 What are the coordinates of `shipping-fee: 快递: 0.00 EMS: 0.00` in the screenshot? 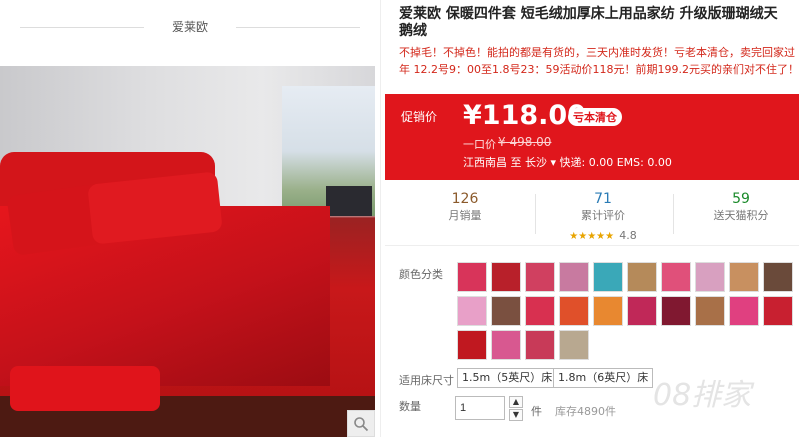 It's located at (615, 162).